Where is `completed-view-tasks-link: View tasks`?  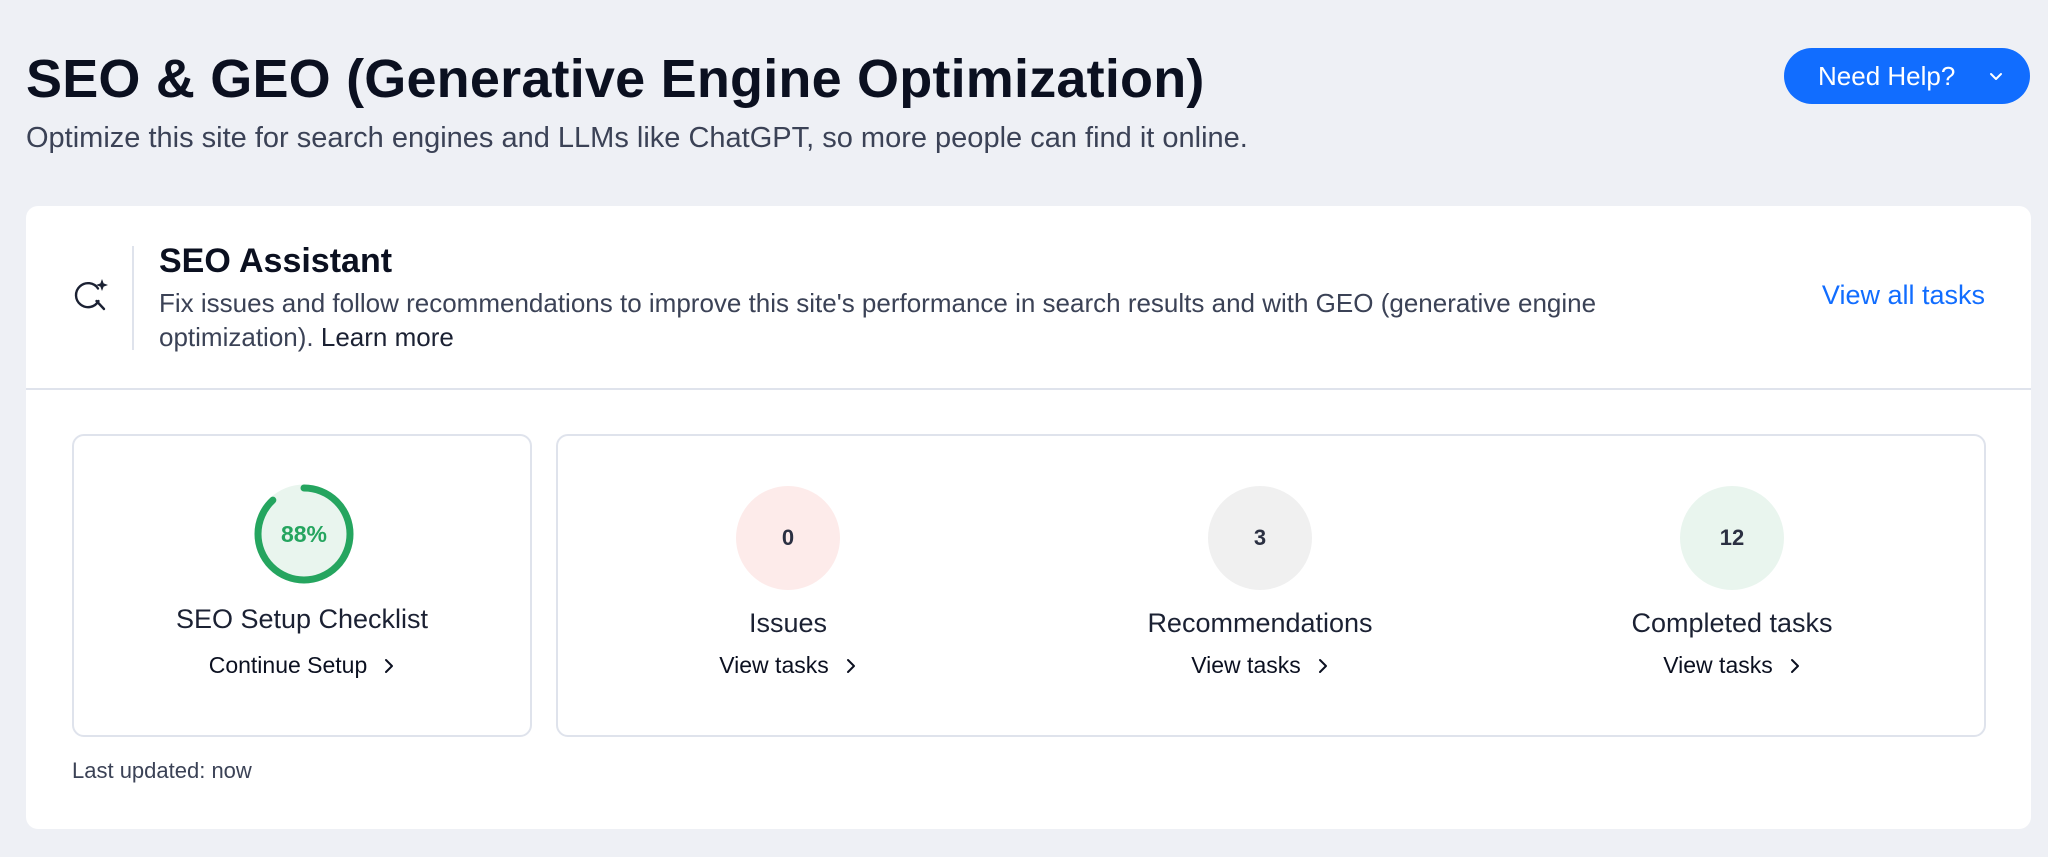
completed-view-tasks-link: View tasks is located at coordinates (1732, 665).